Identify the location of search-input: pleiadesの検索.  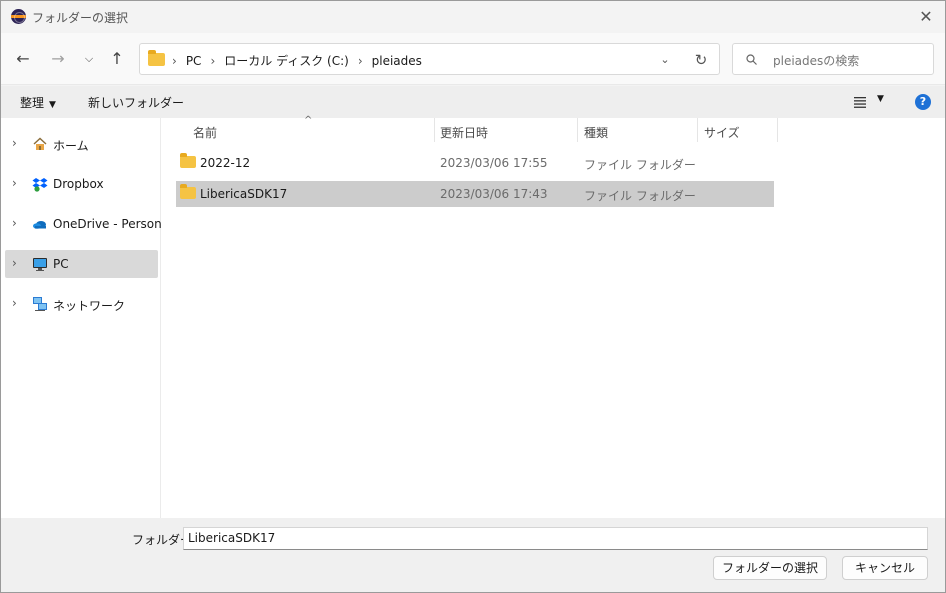
(816, 60).